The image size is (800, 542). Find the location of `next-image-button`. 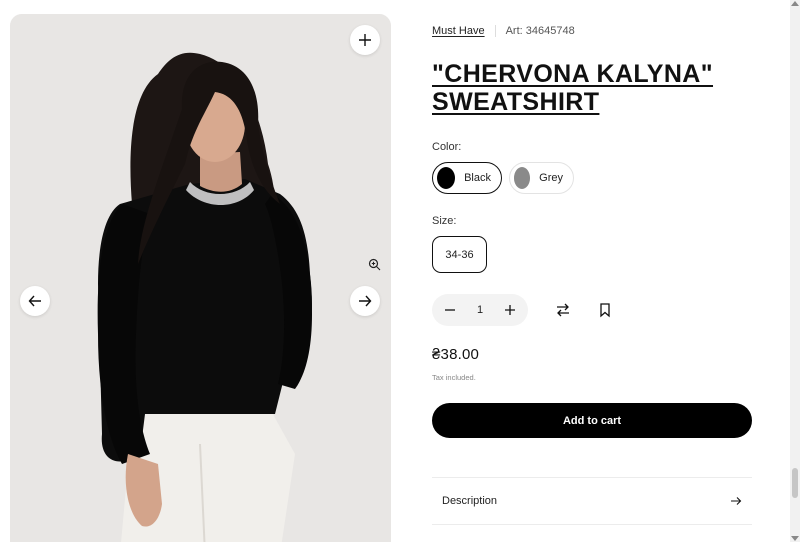

next-image-button is located at coordinates (365, 301).